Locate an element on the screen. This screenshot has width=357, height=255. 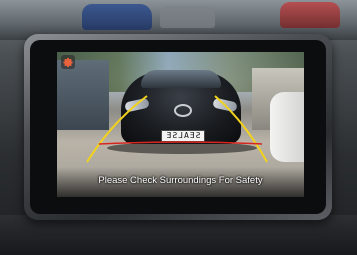
parked-car-red is located at coordinates (310, 15).